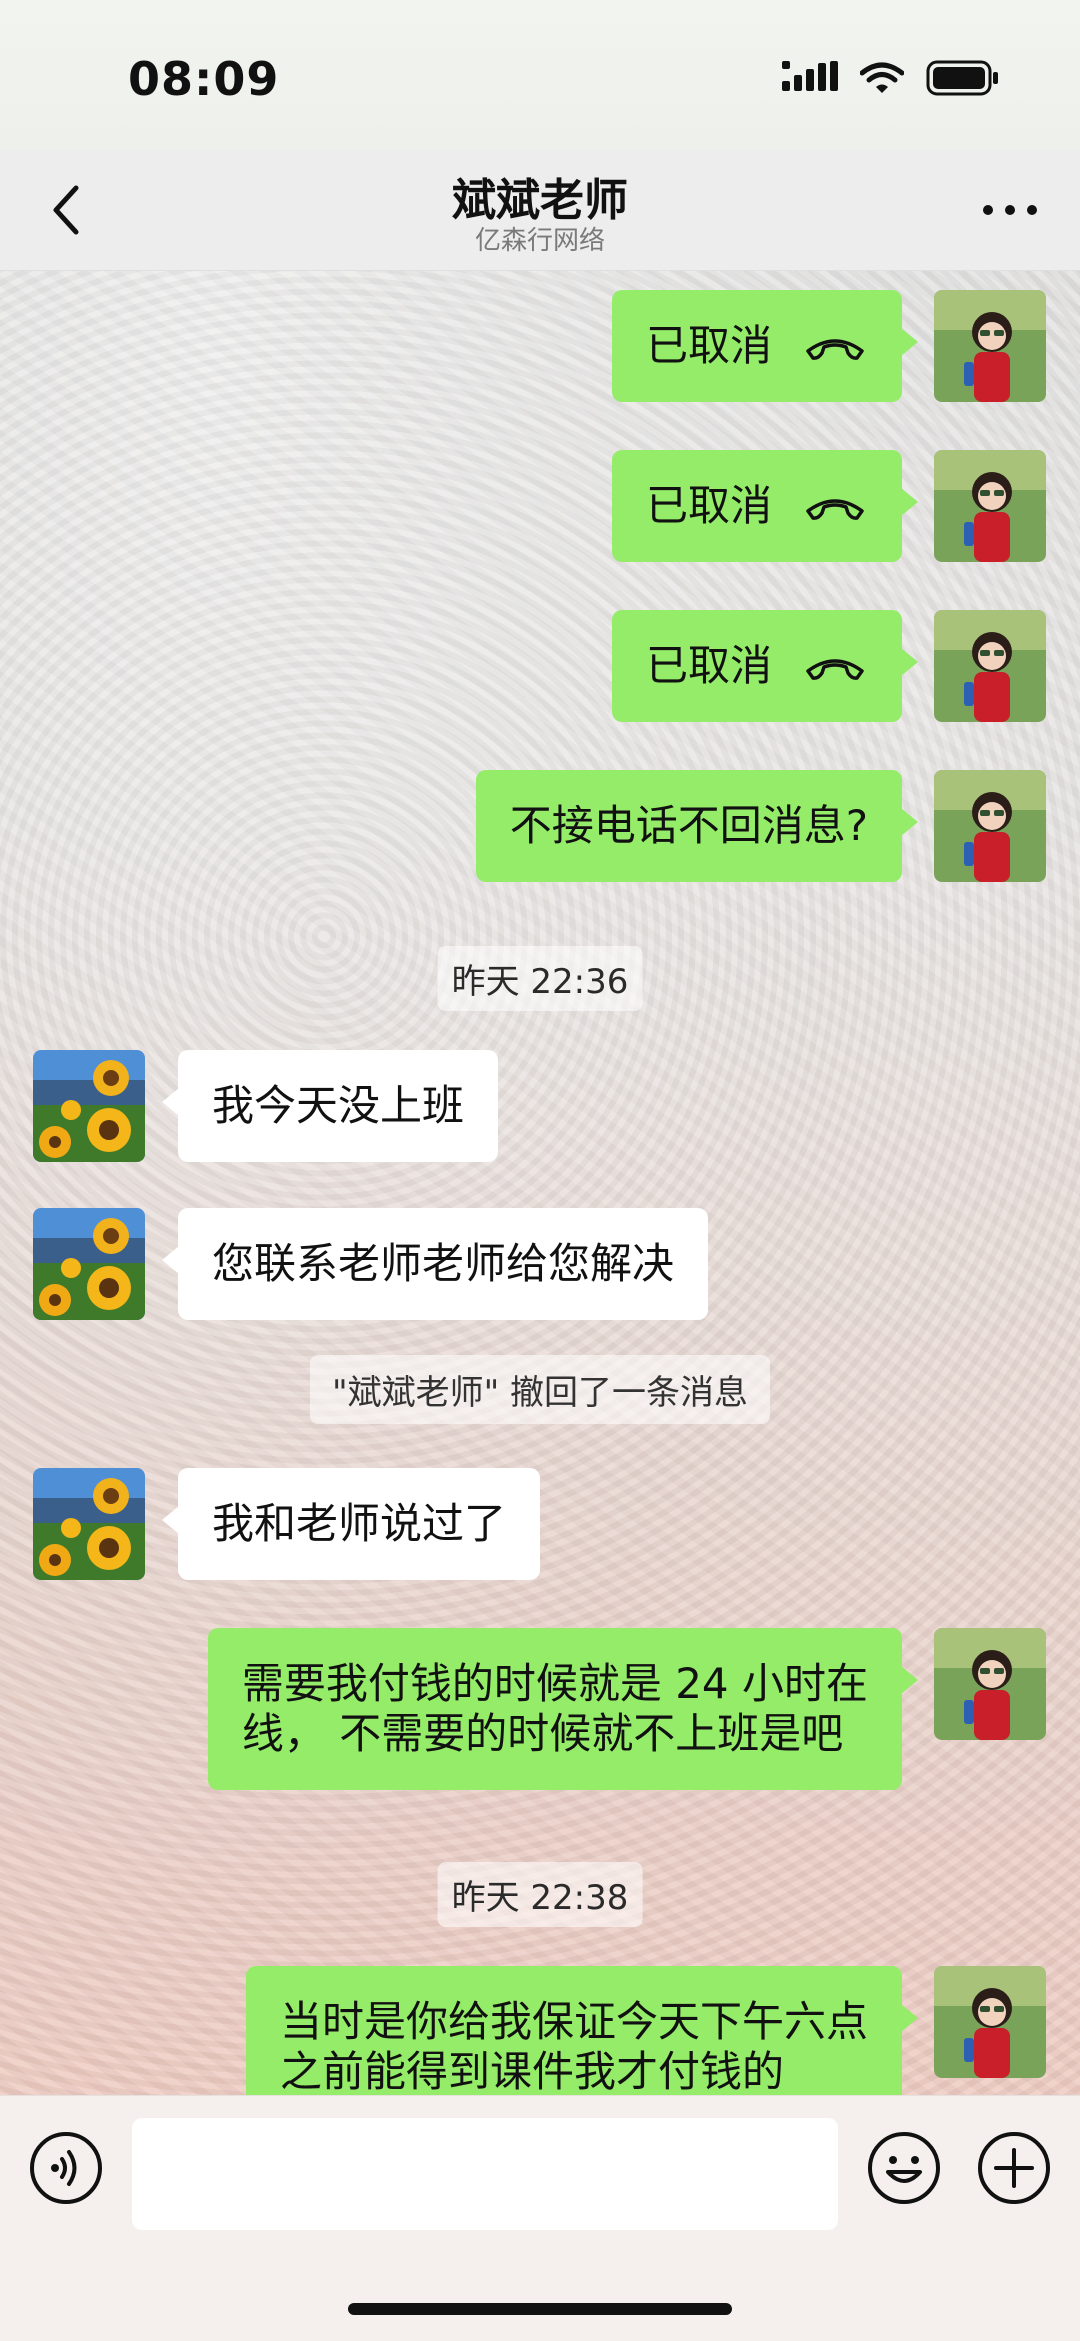  I want to click on chat-subtitle: 亿森行网络, so click(539, 241).